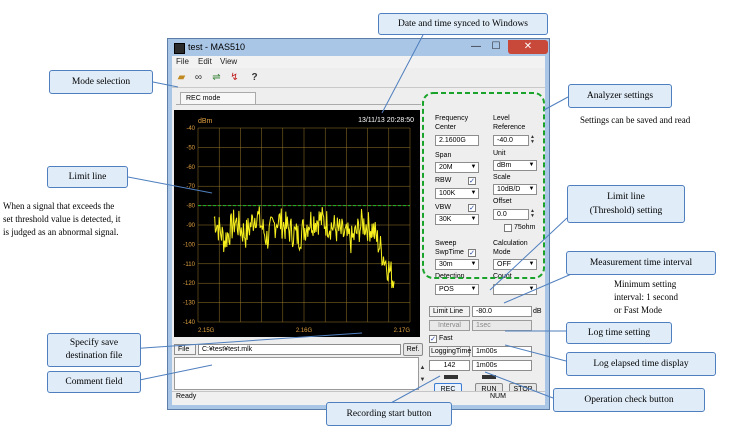  Describe the element at coordinates (457, 219) in the screenshot. I see `vbw-select: 30K ▼` at that location.